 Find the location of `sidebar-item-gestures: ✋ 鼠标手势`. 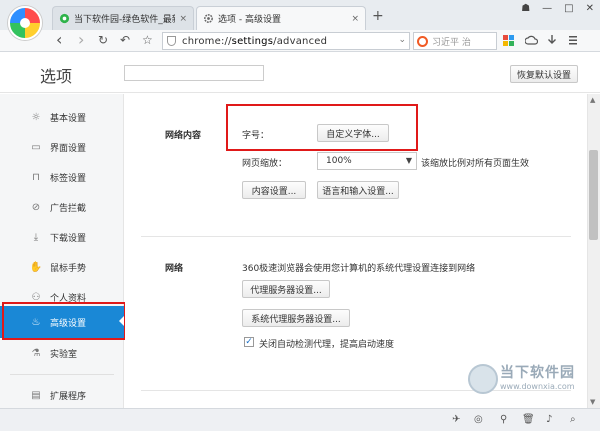

sidebar-item-gestures: ✋ 鼠标手势 is located at coordinates (62, 267).